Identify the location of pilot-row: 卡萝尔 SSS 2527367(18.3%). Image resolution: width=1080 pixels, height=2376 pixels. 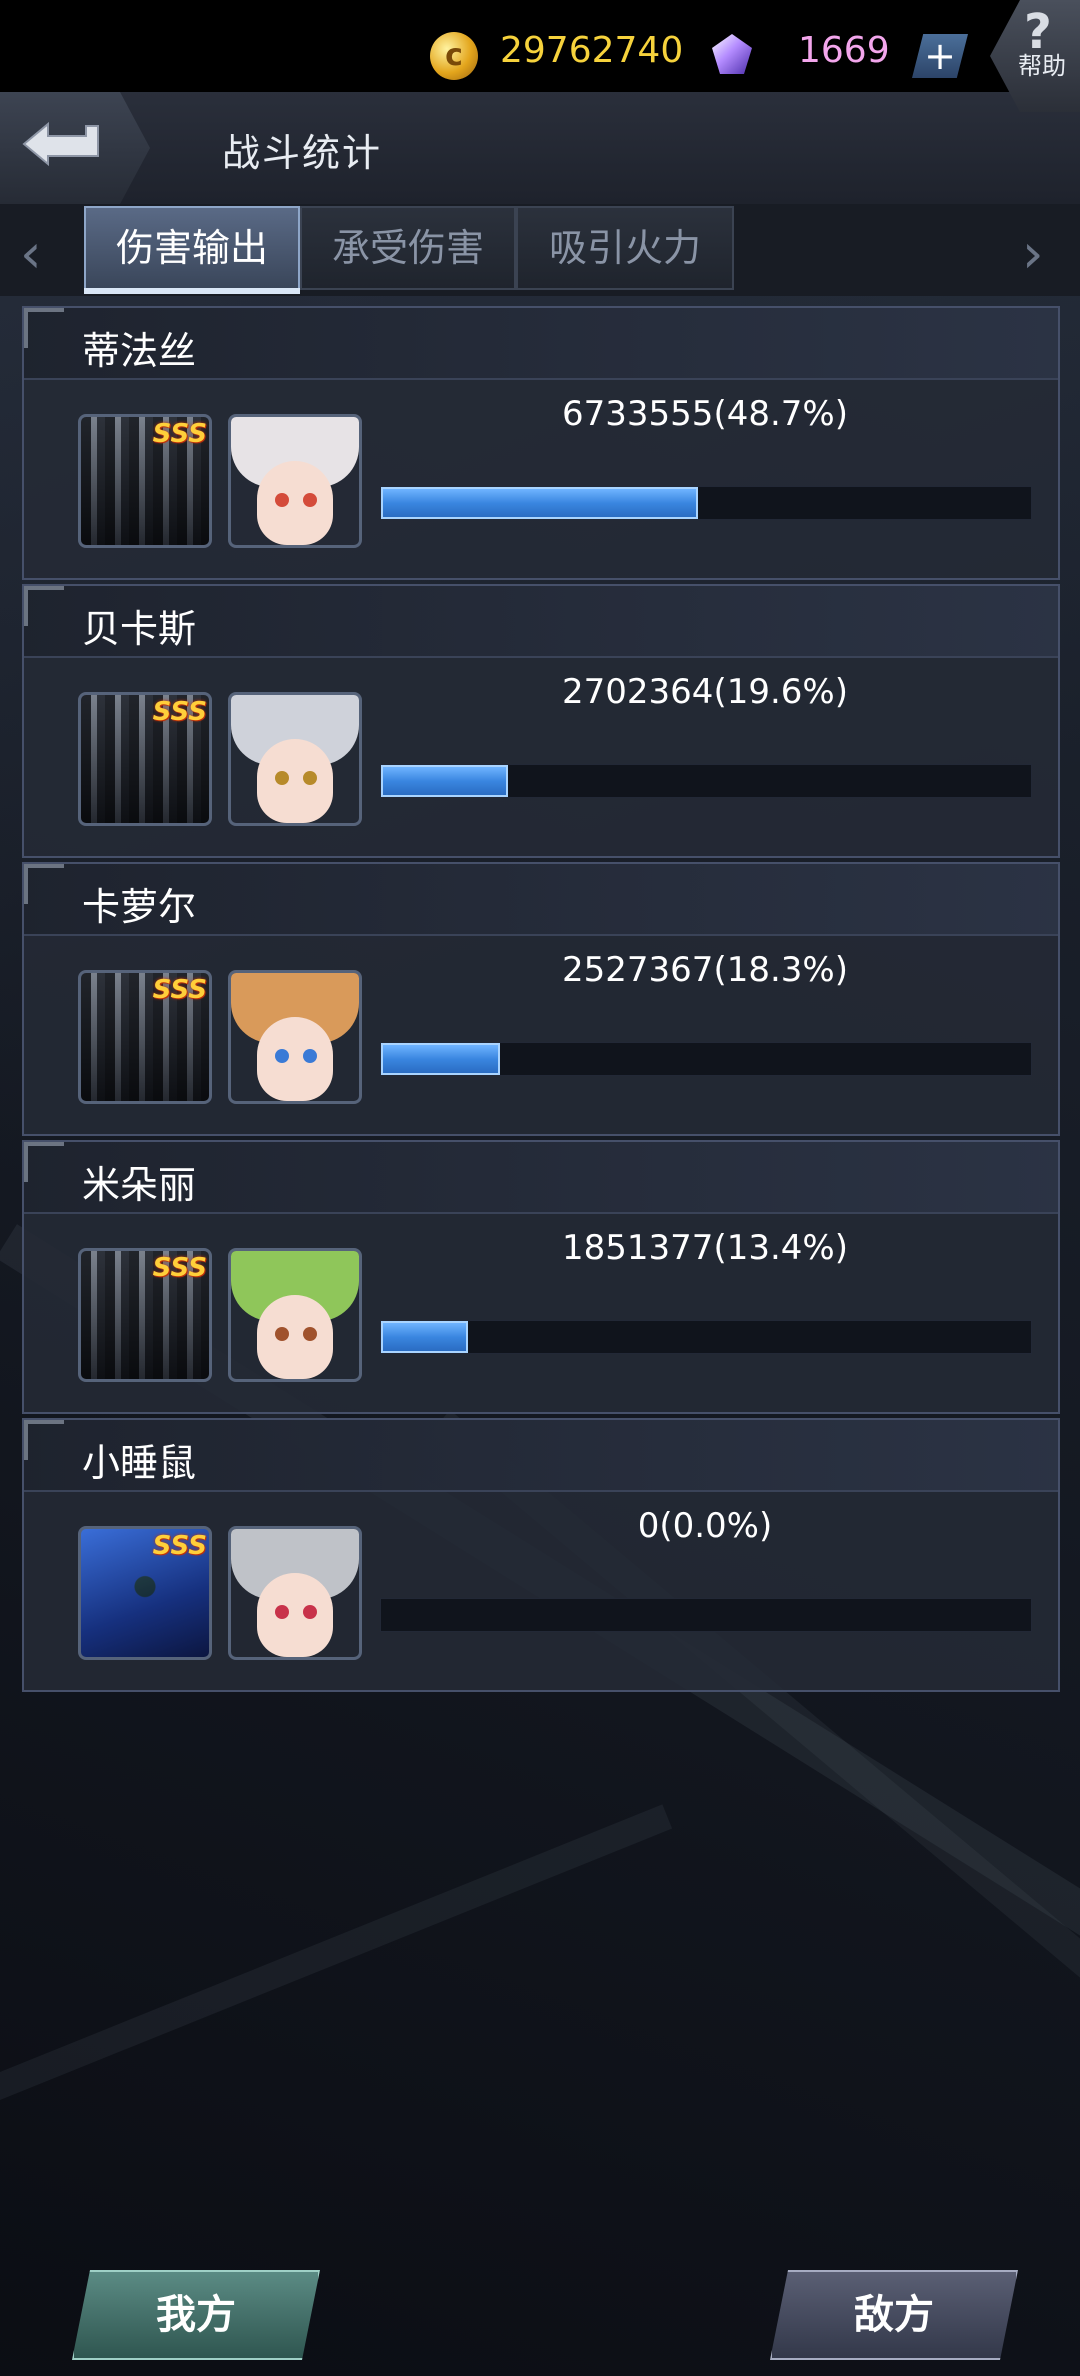
(541, 999).